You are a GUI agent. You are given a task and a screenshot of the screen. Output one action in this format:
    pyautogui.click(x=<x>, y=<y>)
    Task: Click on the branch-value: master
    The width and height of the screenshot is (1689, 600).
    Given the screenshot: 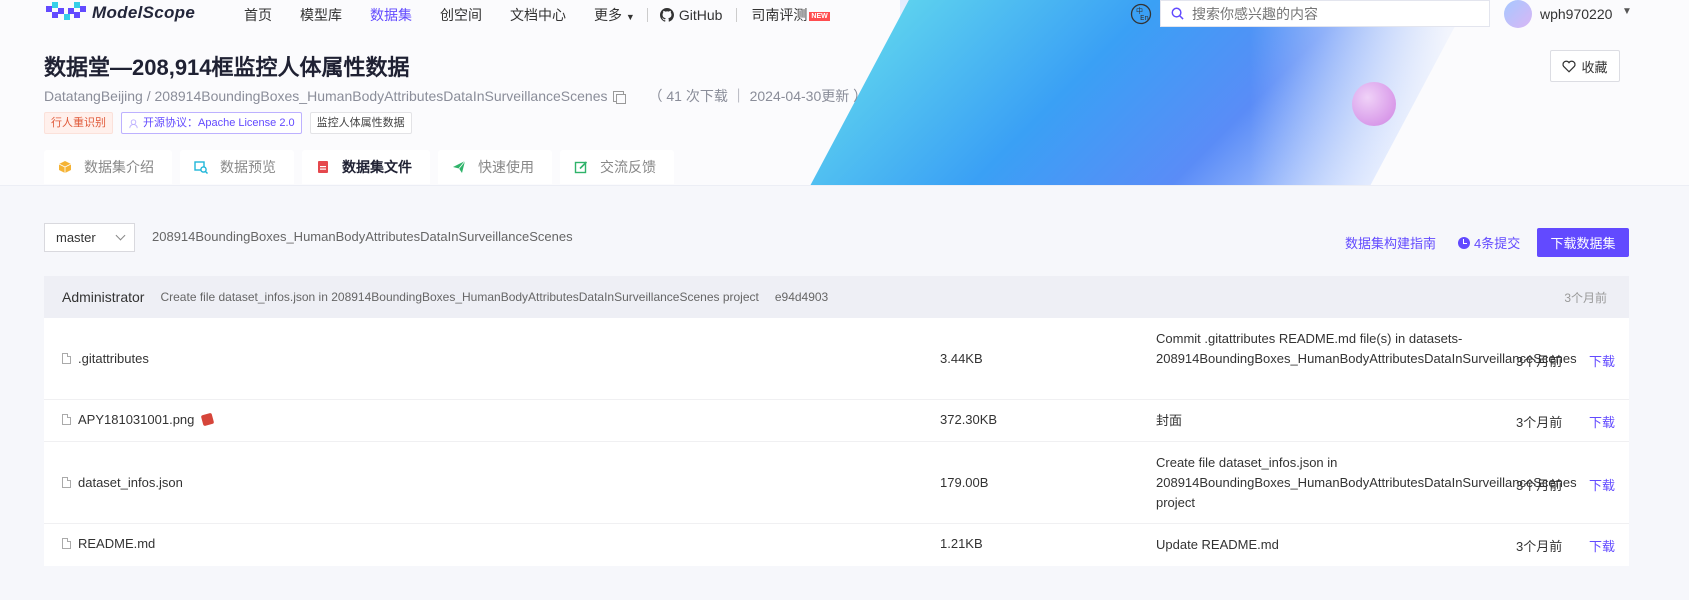 What is the action you would take?
    pyautogui.click(x=76, y=237)
    